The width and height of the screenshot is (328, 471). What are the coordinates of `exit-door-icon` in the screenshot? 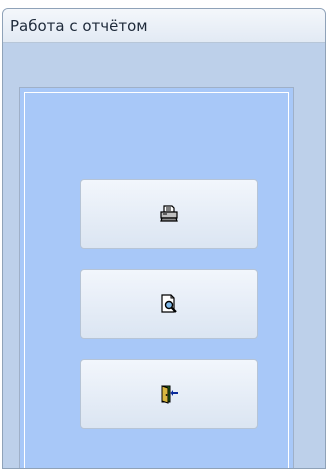 It's located at (169, 394).